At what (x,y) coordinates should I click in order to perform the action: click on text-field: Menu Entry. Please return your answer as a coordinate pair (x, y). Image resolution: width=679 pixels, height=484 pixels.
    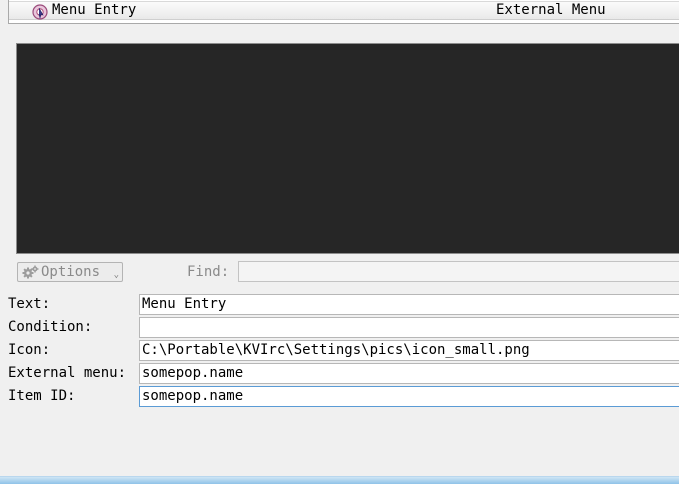
    Looking at the image, I should click on (409, 304).